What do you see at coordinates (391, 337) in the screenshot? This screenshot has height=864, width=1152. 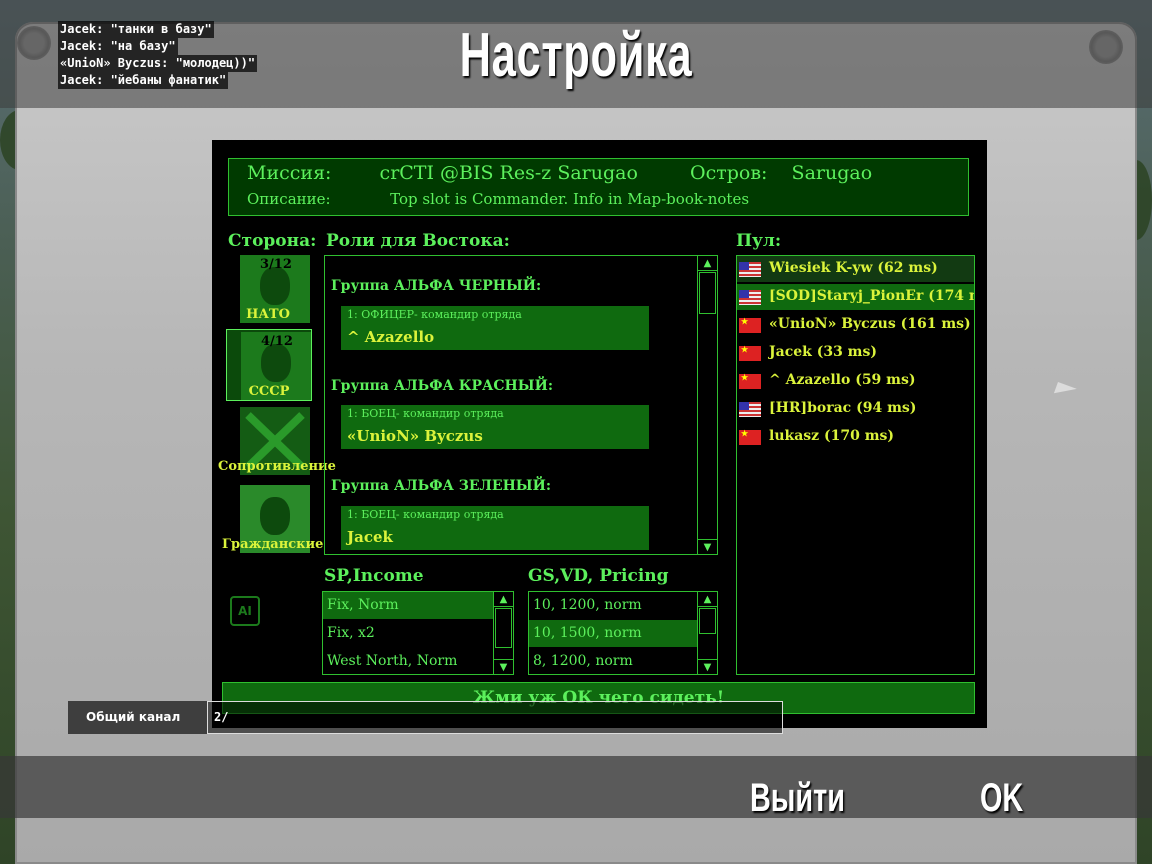 I see `role-player: ^ Azazello` at bounding box center [391, 337].